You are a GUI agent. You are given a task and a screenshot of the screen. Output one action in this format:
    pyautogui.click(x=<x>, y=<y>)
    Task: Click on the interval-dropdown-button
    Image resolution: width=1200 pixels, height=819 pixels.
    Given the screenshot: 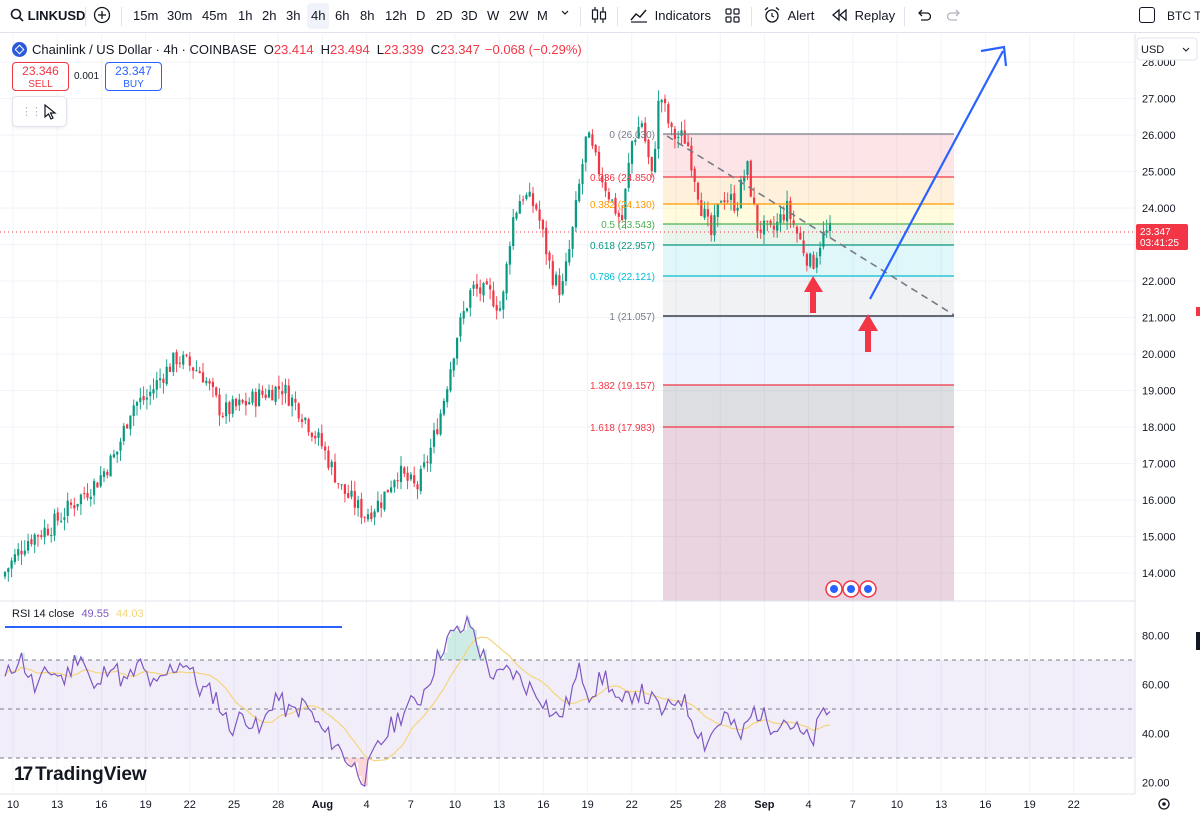 What is the action you would take?
    pyautogui.click(x=565, y=16)
    